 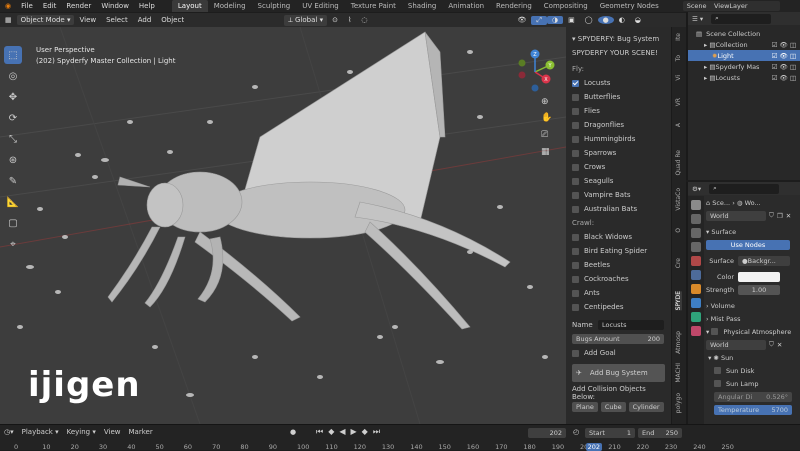 I want to click on duplicate-icon: ❐, so click(x=780, y=216).